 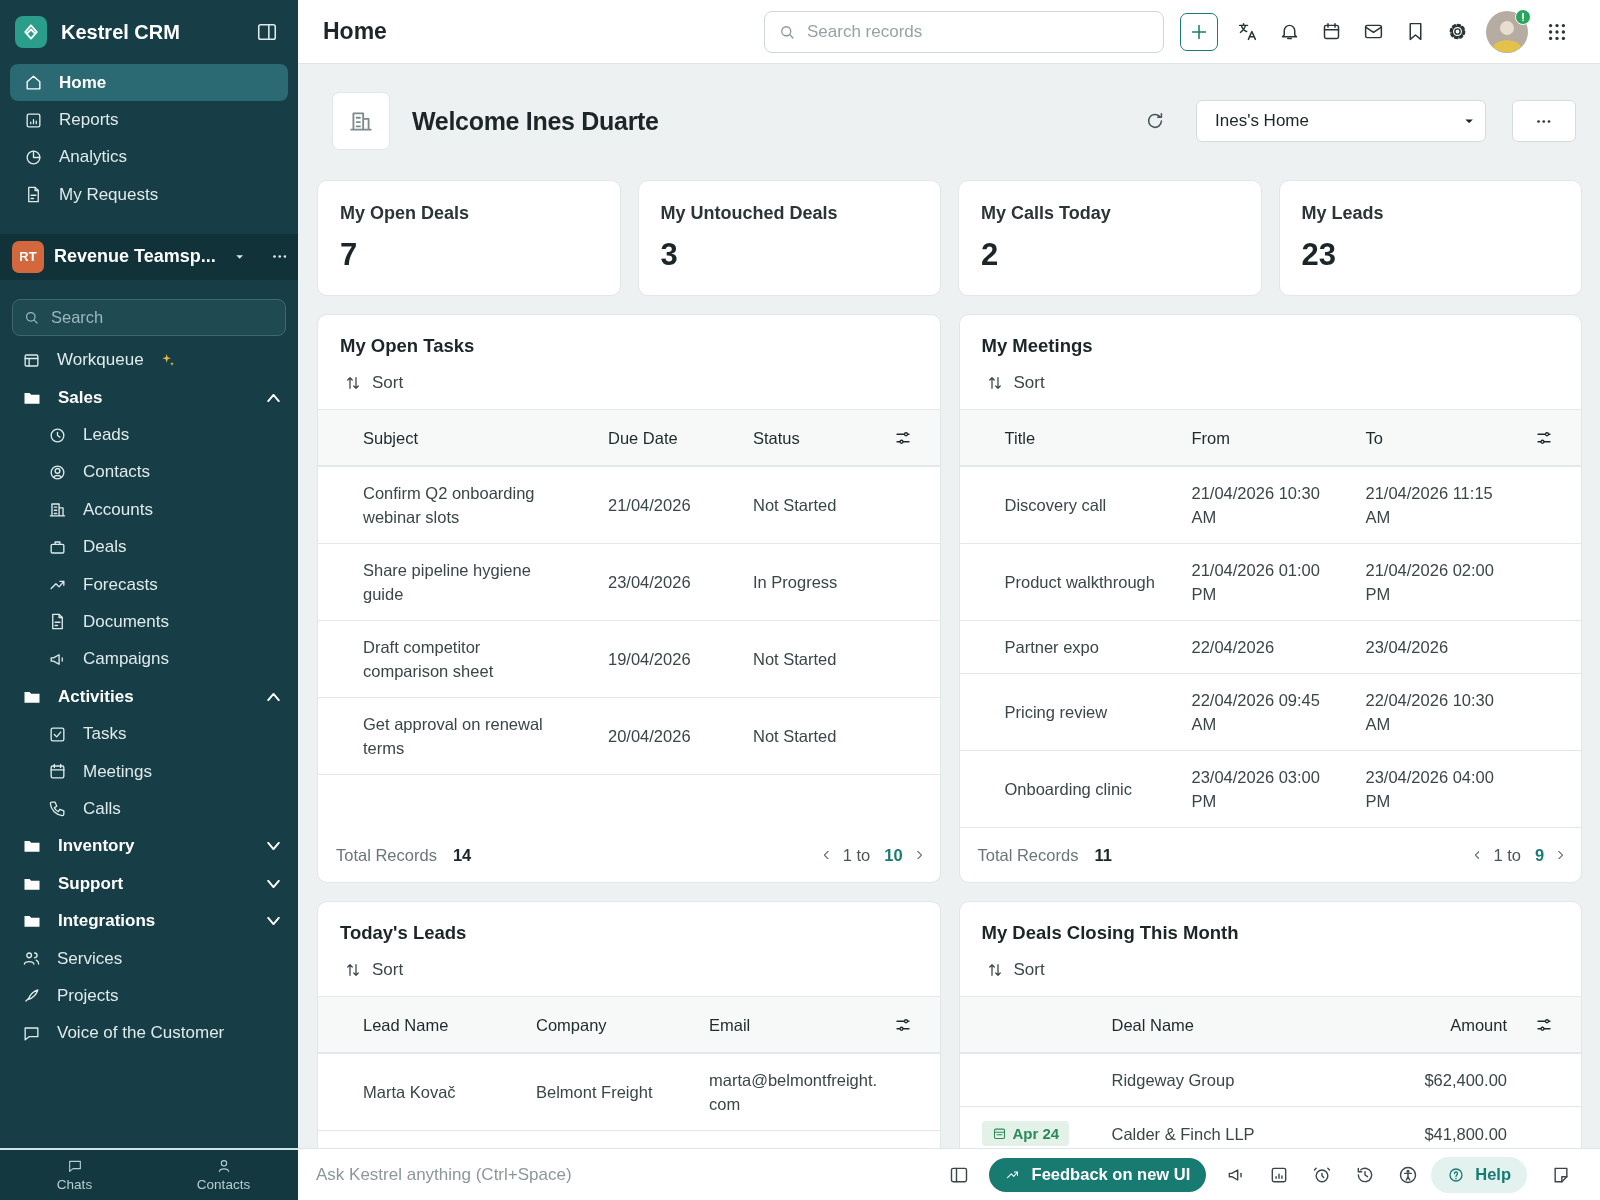 I want to click on report-icon, so click(x=33, y=120).